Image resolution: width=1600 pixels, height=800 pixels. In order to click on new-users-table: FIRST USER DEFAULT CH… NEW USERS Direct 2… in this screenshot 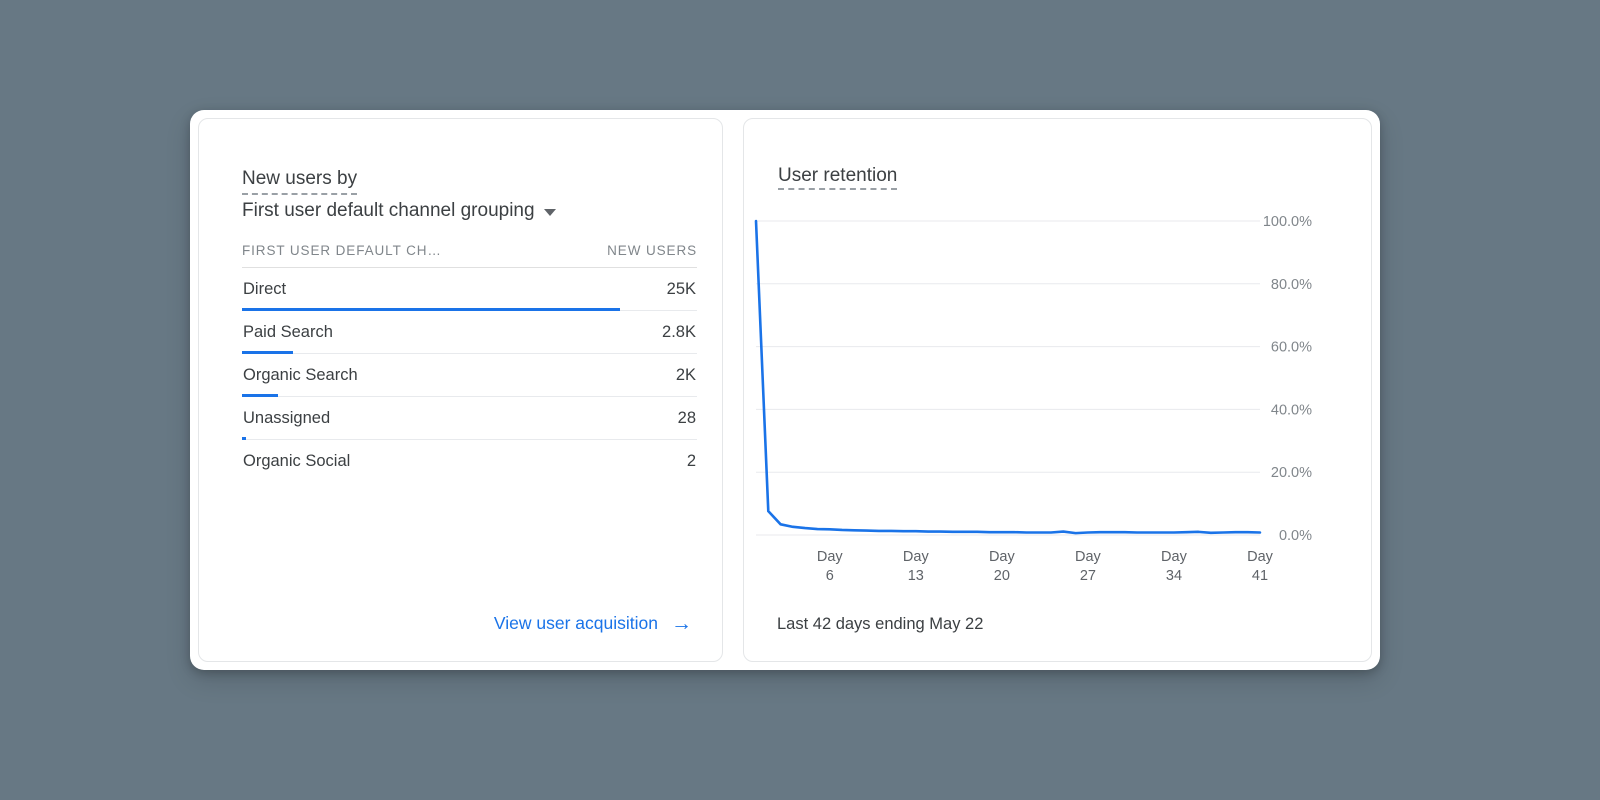, I will do `click(469, 363)`.